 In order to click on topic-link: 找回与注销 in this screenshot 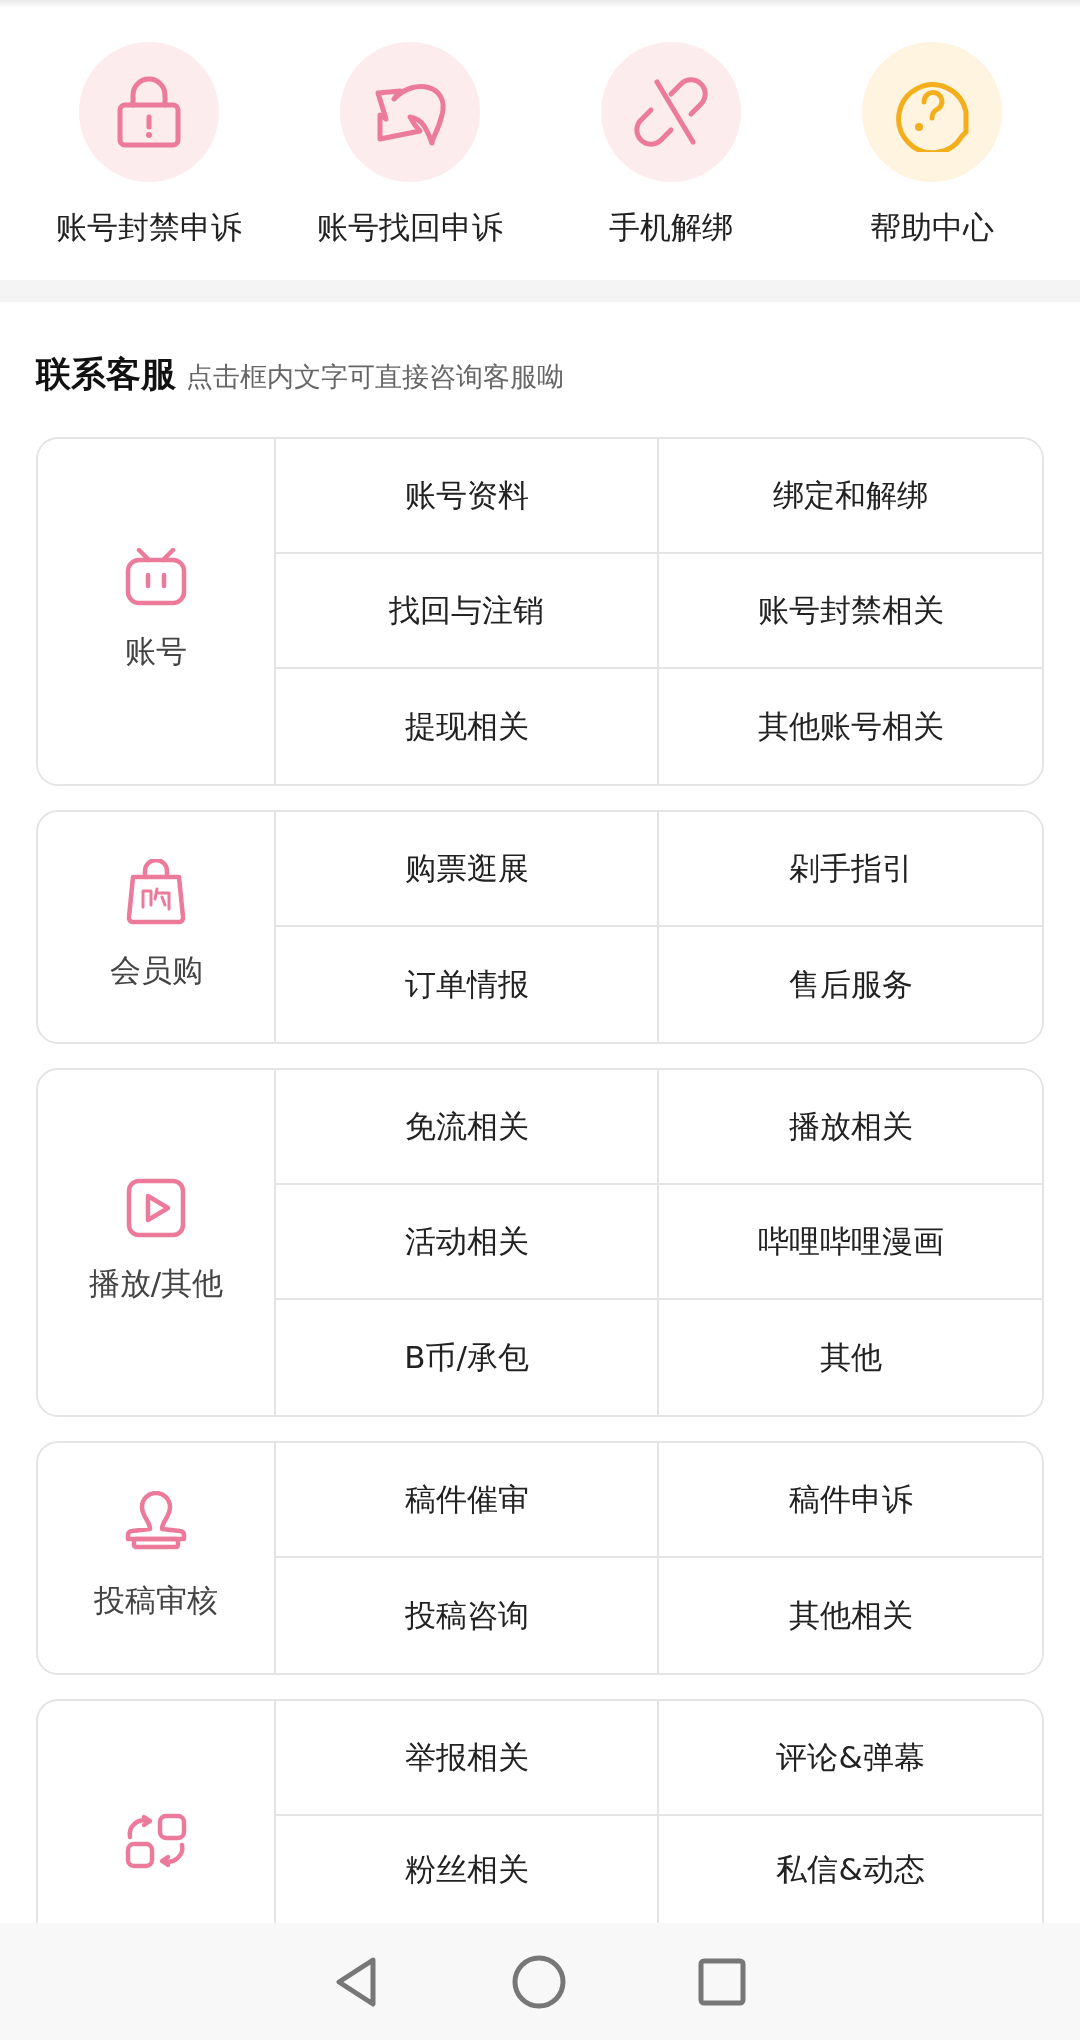, I will do `click(467, 611)`.